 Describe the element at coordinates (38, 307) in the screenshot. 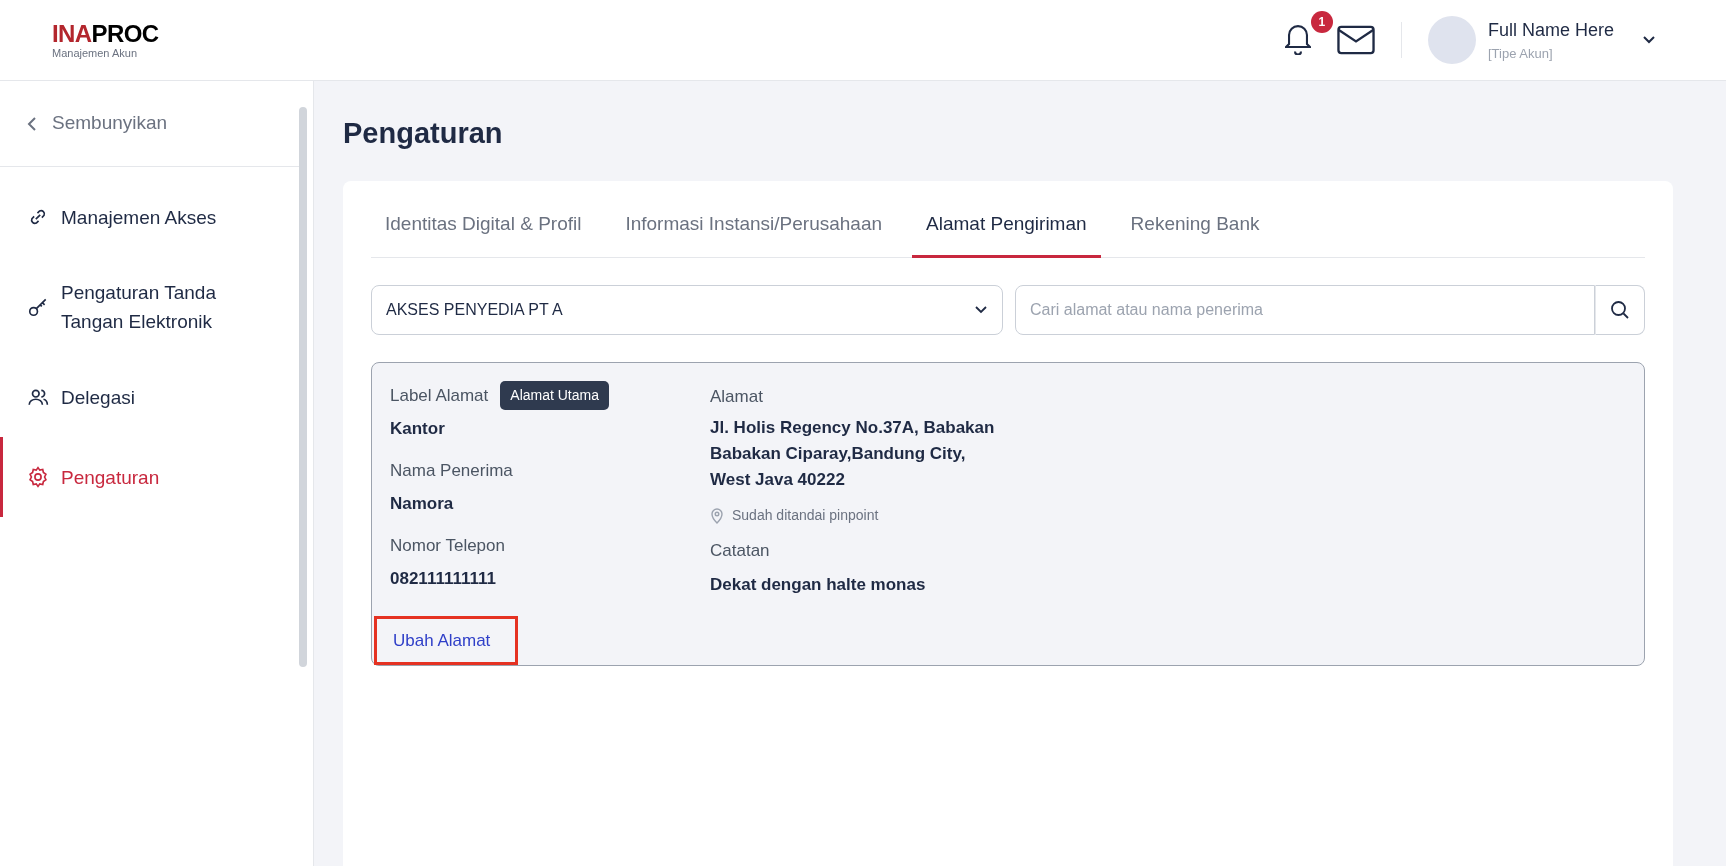

I see `key-icon` at that location.